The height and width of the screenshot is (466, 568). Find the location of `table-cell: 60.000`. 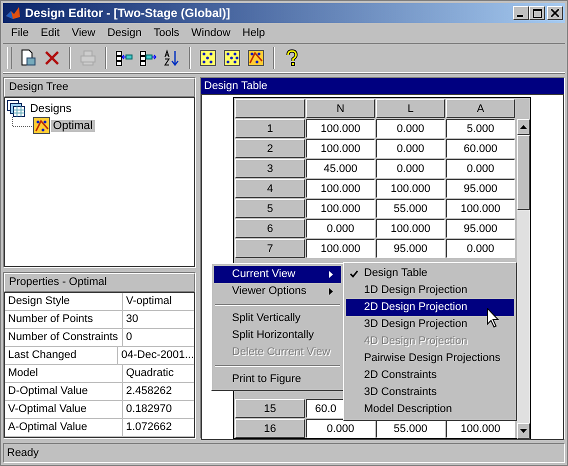

table-cell: 60.000 is located at coordinates (480, 148).